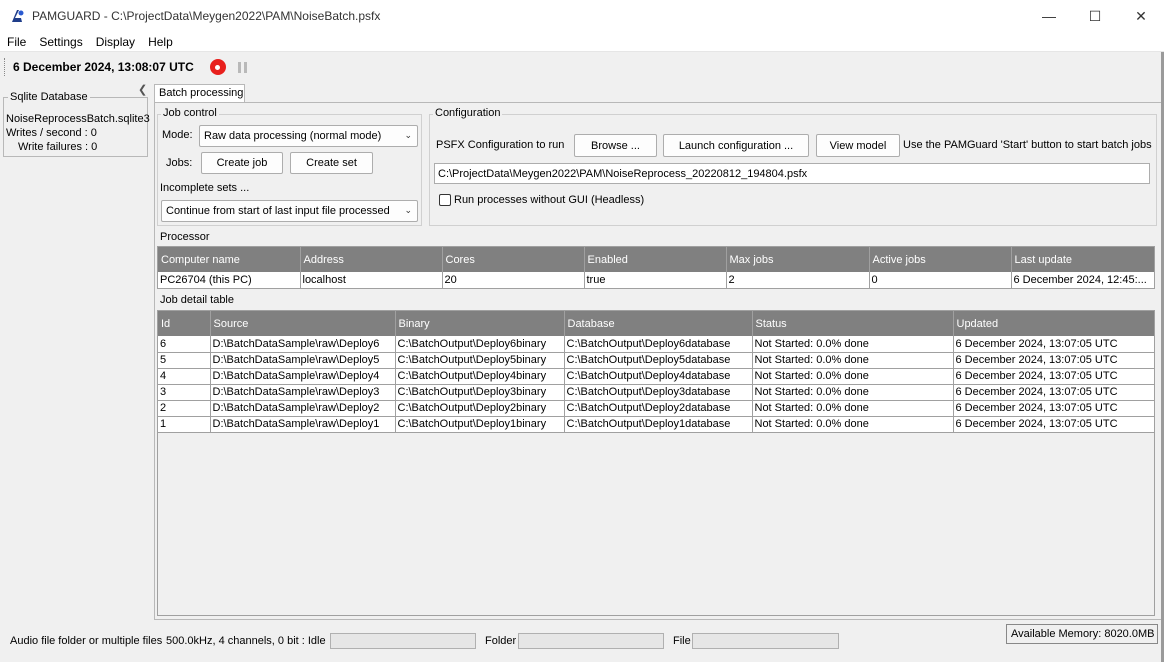 This screenshot has width=1164, height=662. I want to click on start-button, so click(217, 67).